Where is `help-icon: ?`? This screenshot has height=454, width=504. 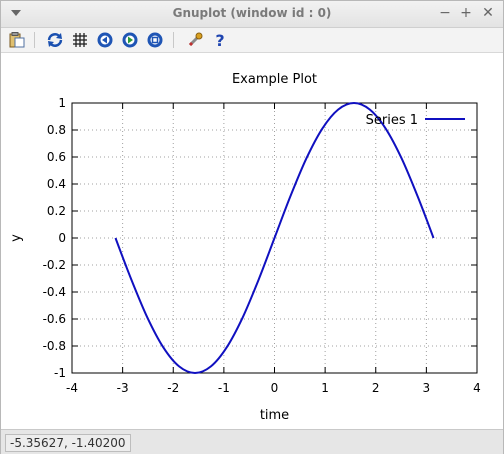 help-icon: ? is located at coordinates (220, 40).